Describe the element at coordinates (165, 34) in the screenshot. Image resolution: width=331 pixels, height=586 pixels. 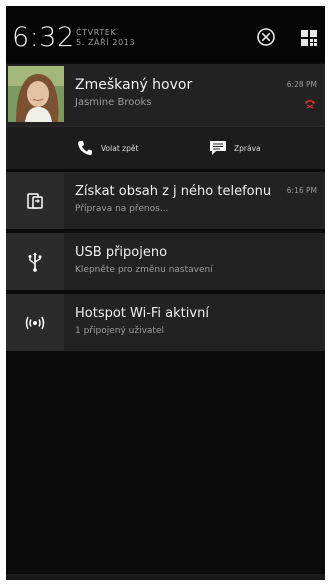
I see `status-bar: 6:32 ČTVRTEK 5. ZÁŘÍ 2013` at that location.